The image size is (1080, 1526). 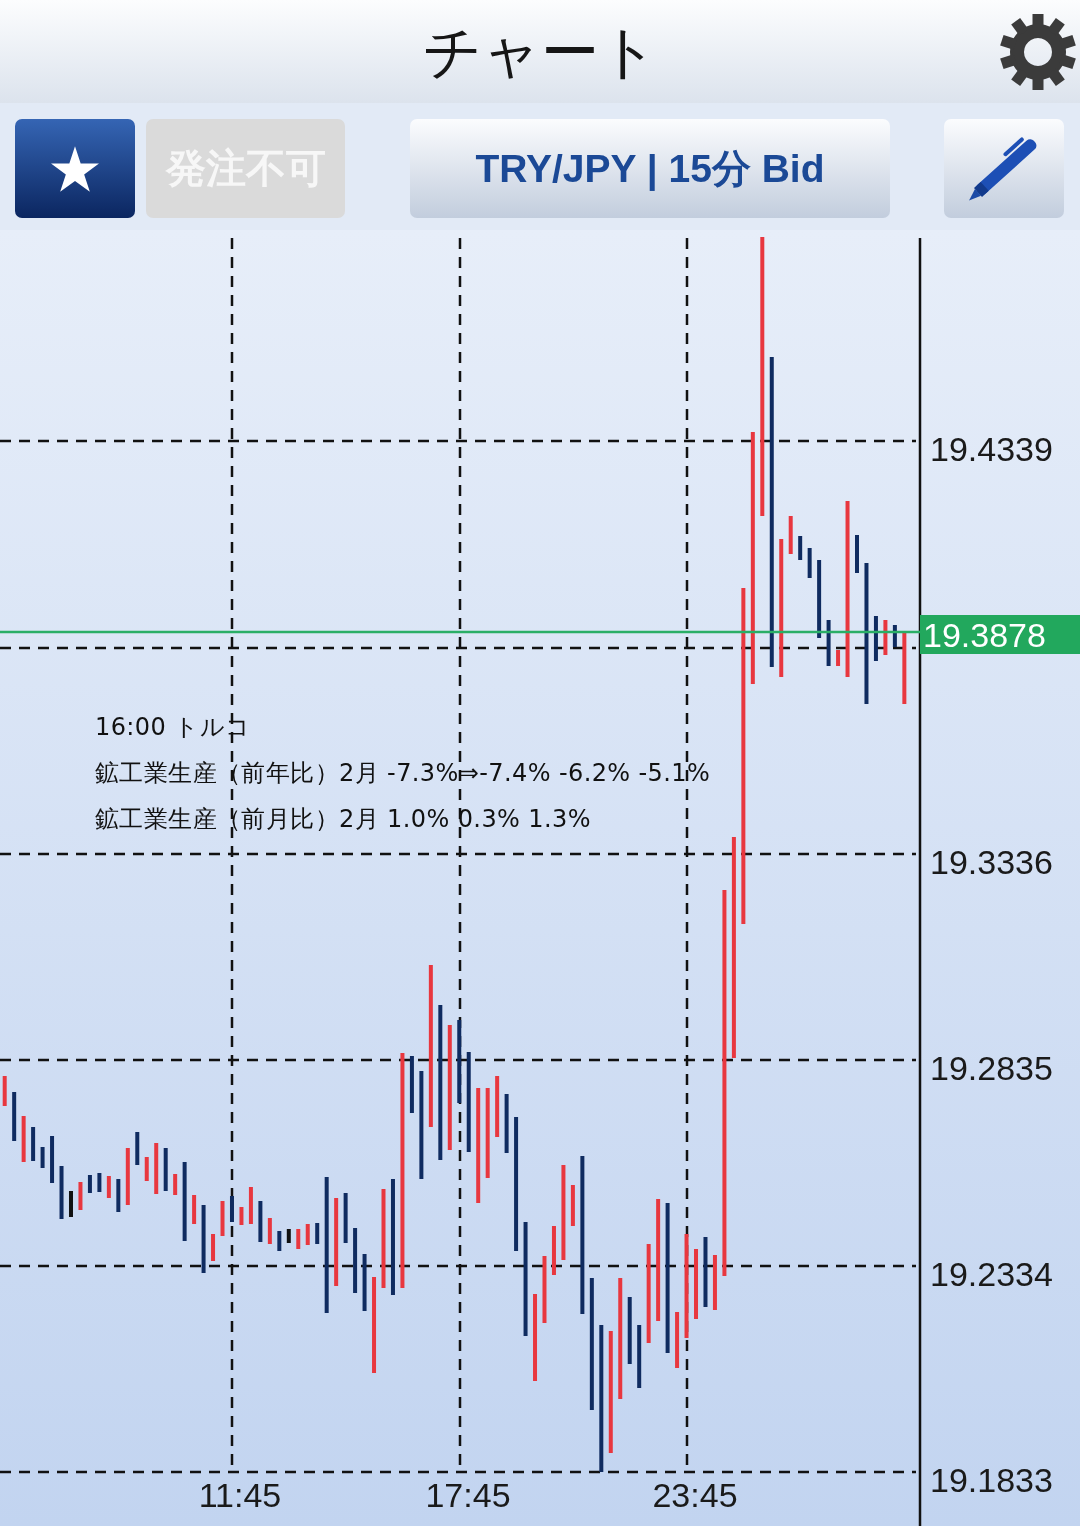 What do you see at coordinates (991, 1068) in the screenshot?
I see `price-label: 19.2835` at bounding box center [991, 1068].